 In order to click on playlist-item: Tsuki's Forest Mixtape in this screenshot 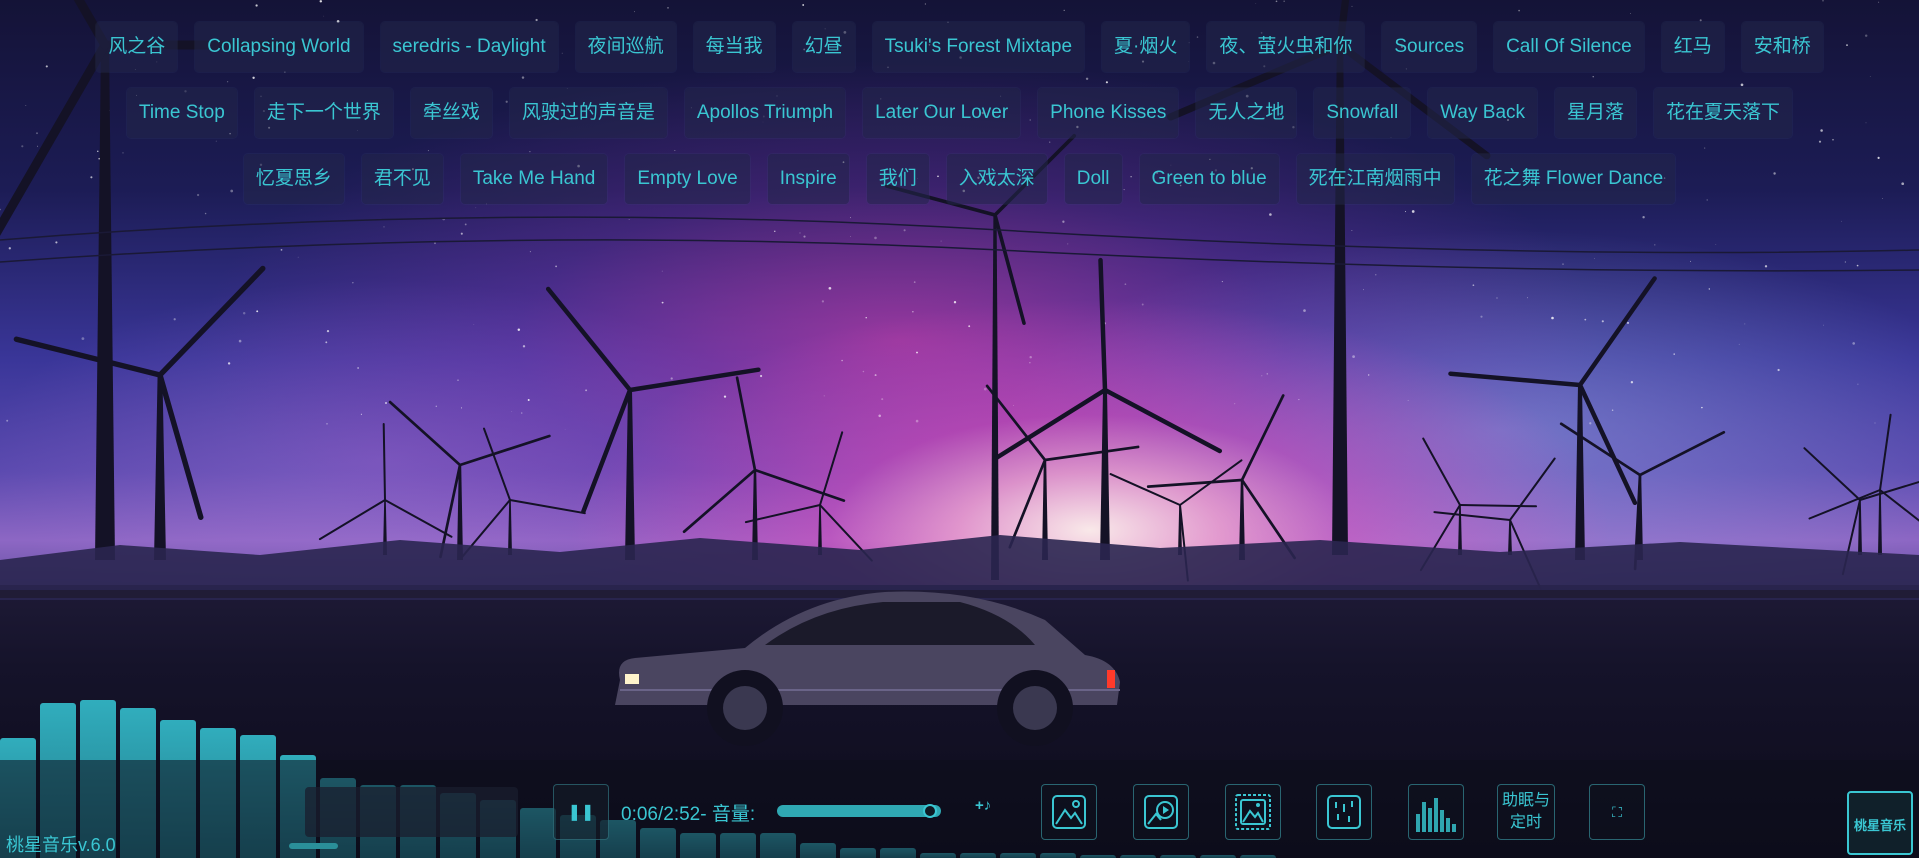, I will do `click(978, 47)`.